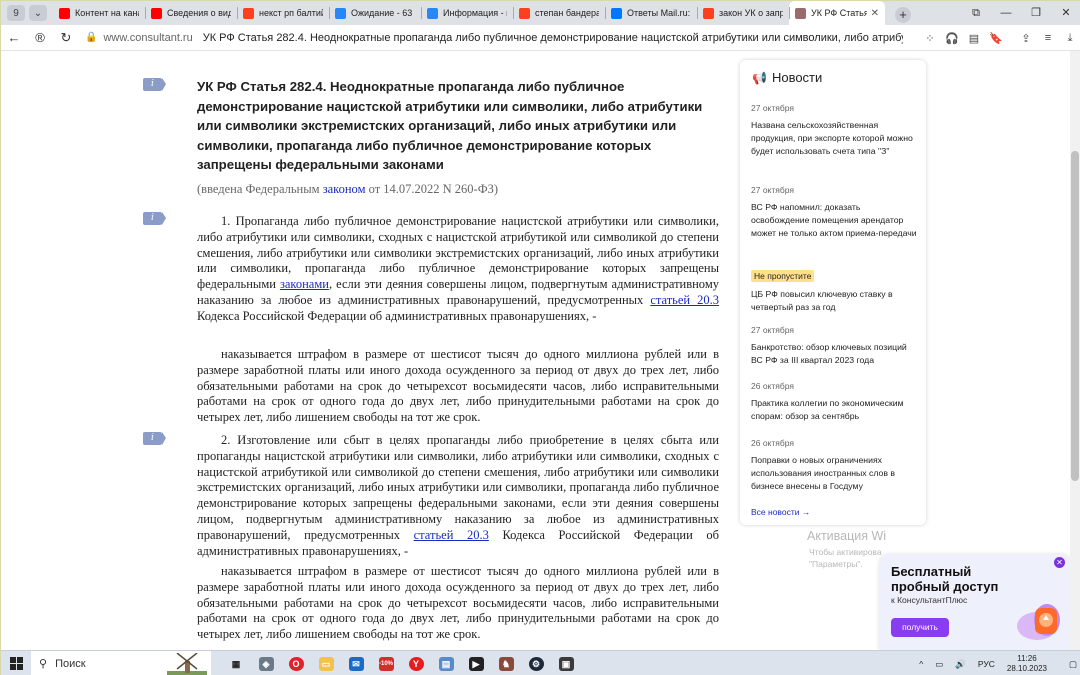 Image resolution: width=1080 pixels, height=675 pixels. I want to click on mail-icon: ✉, so click(356, 663).